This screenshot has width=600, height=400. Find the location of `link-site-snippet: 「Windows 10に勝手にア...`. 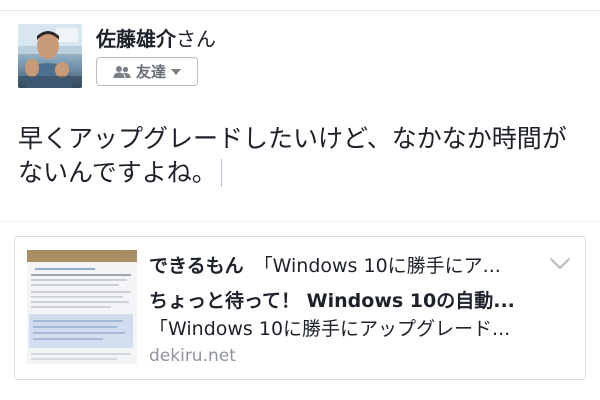

link-site-snippet: 「Windows 10に勝手にア... is located at coordinates (377, 266).